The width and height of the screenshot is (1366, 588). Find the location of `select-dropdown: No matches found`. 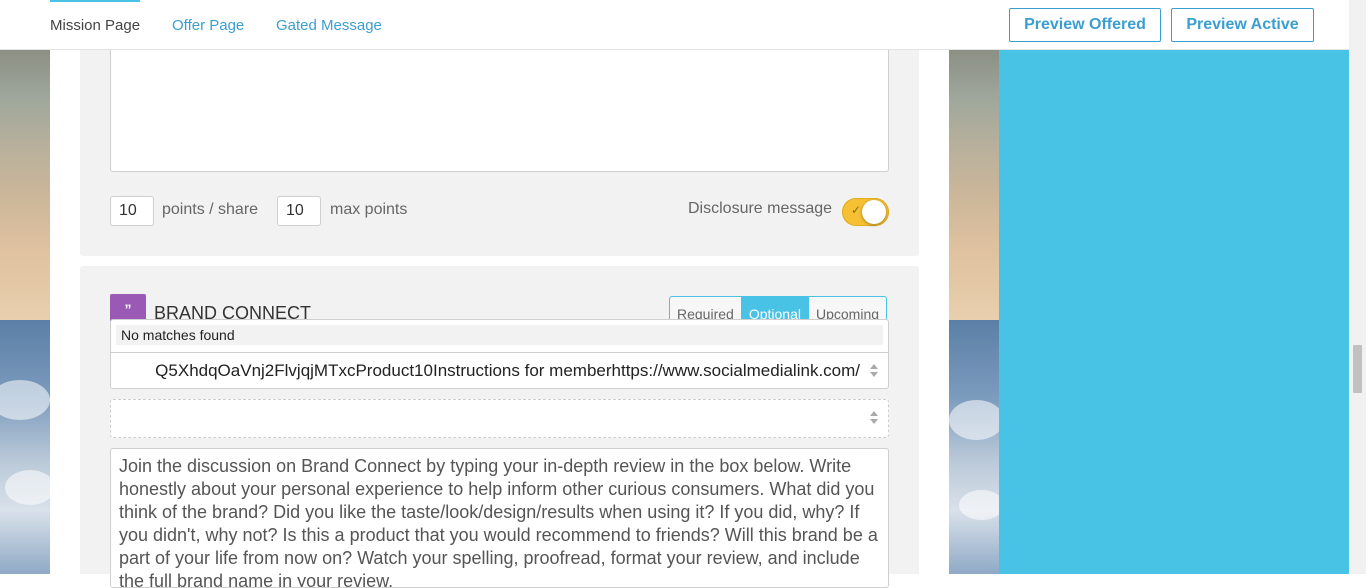

select-dropdown: No matches found is located at coordinates (499, 335).